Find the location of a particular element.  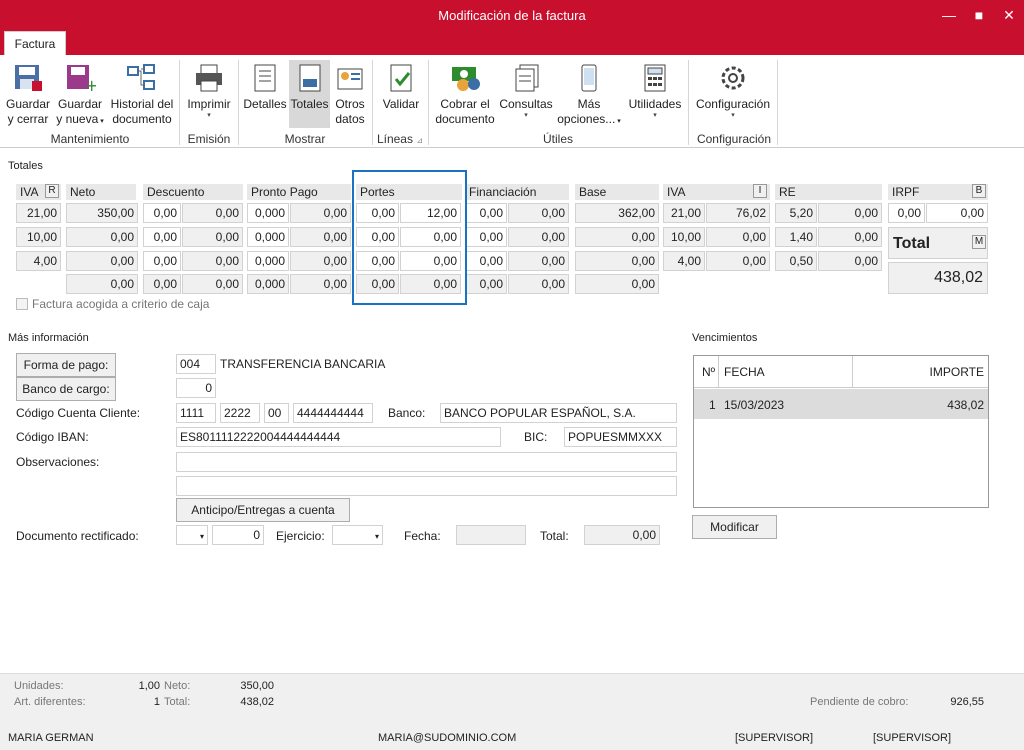

print-button: Imprimir ▾ is located at coordinates (209, 90).